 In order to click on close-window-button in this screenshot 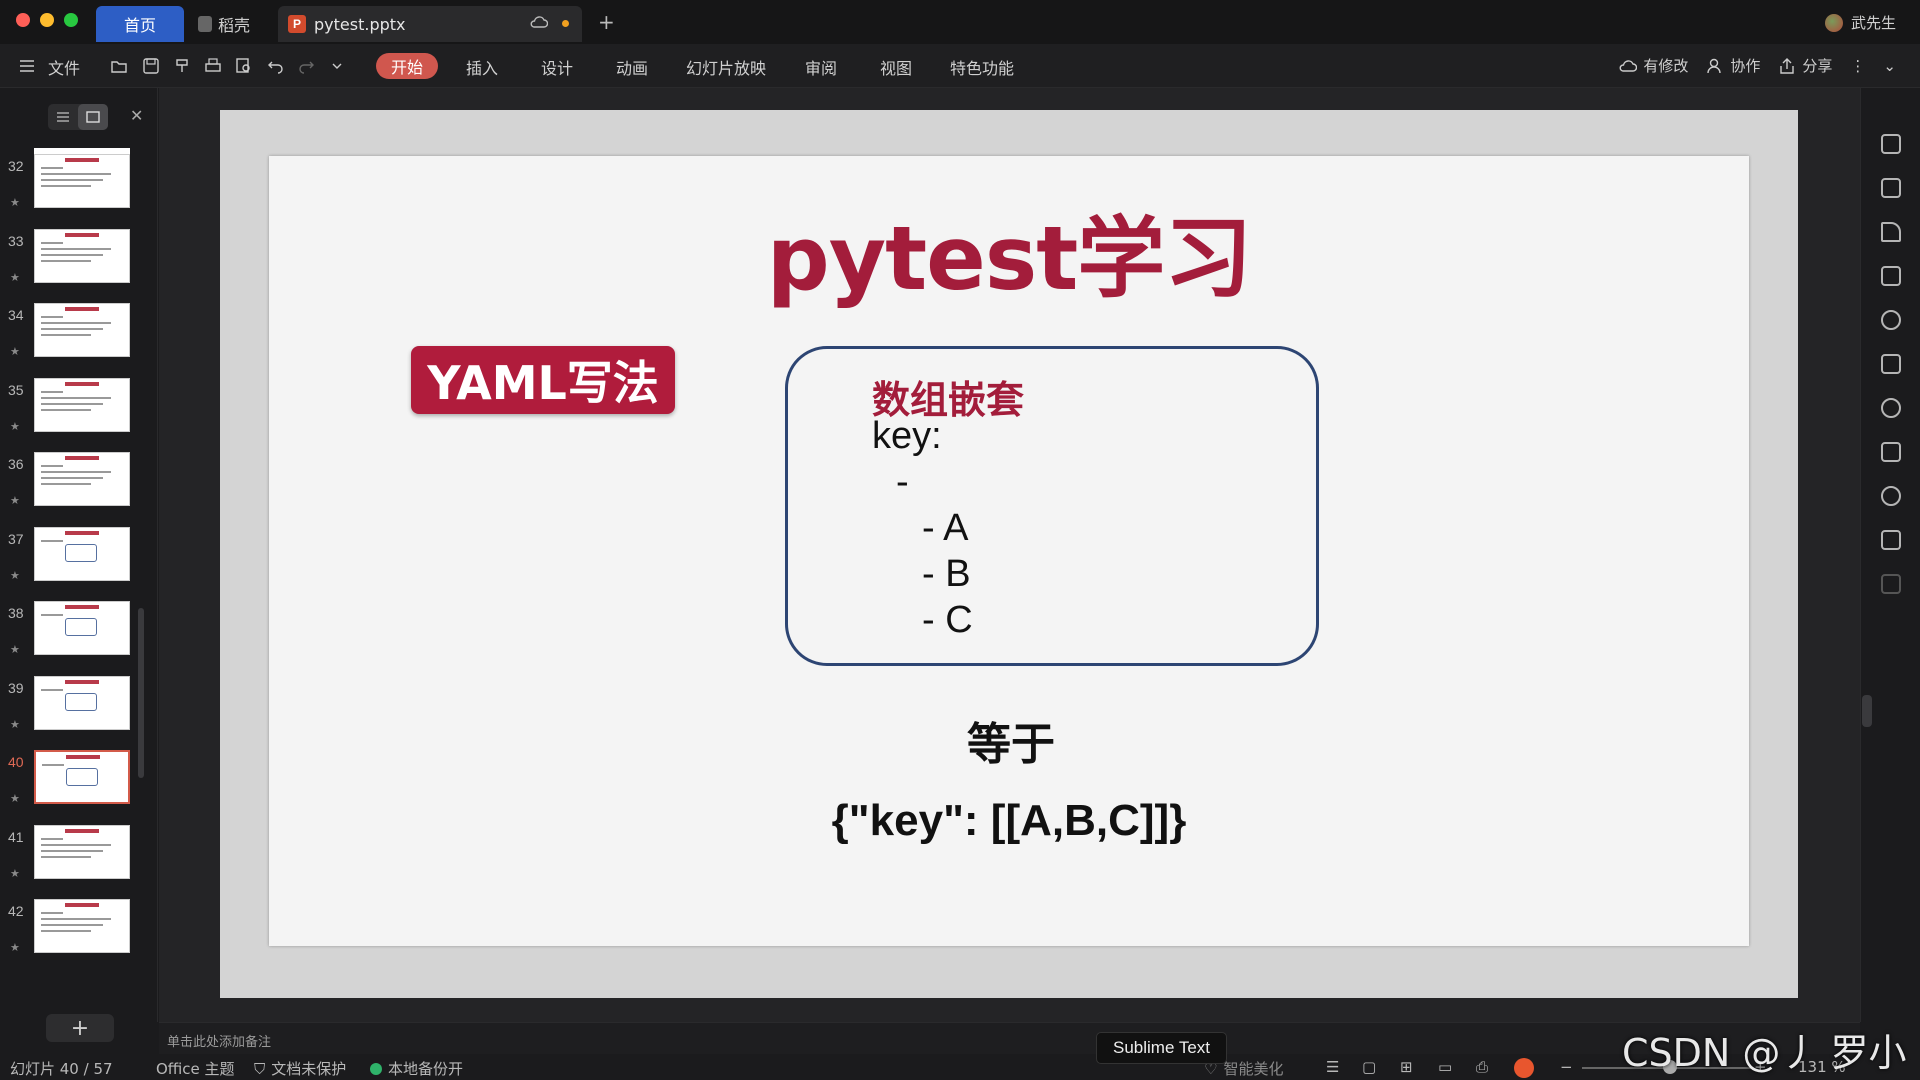, I will do `click(23, 20)`.